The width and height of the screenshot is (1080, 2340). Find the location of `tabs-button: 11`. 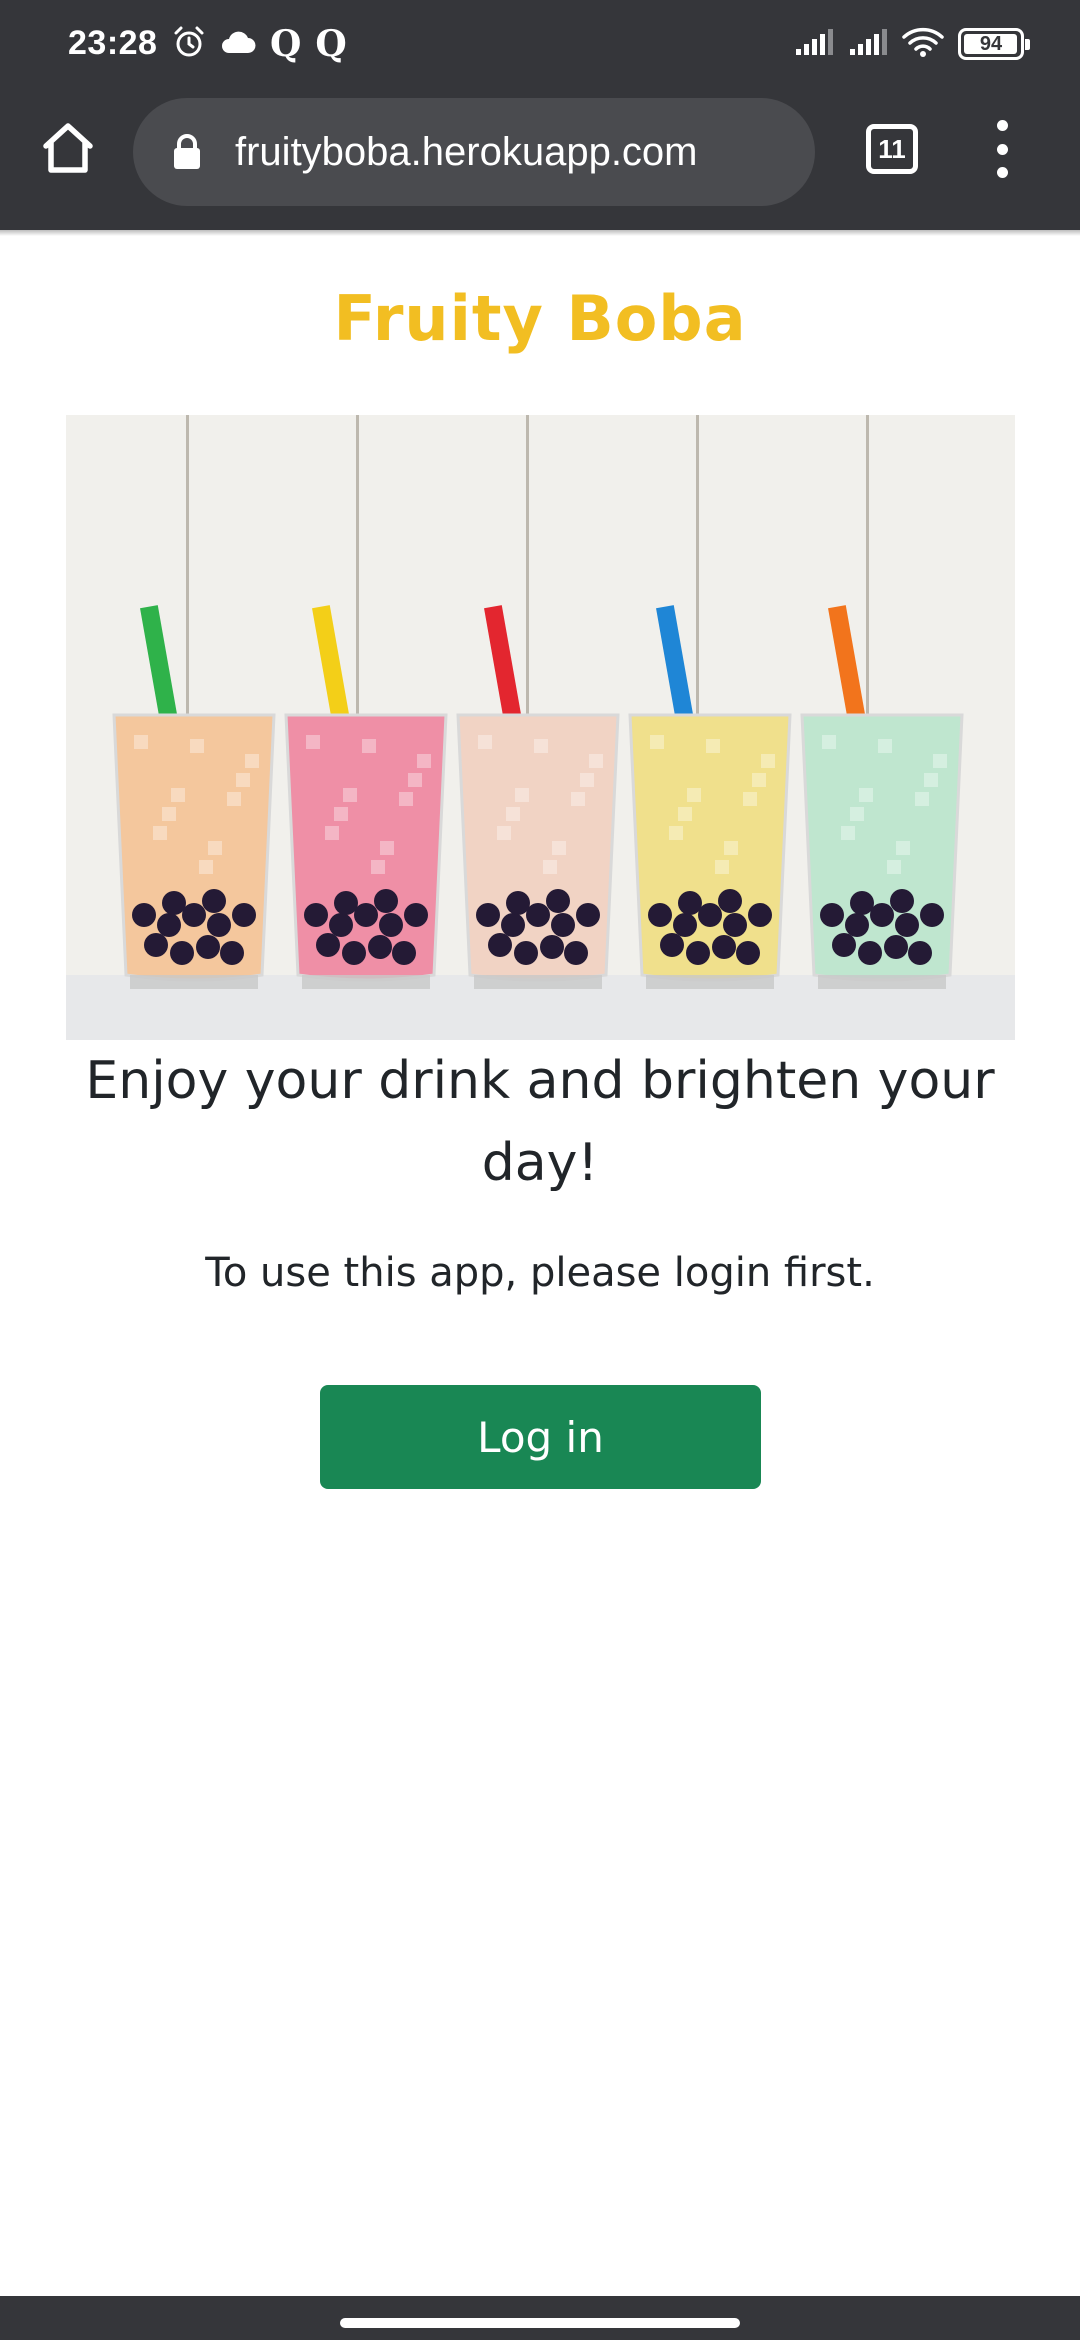

tabs-button: 11 is located at coordinates (892, 149).